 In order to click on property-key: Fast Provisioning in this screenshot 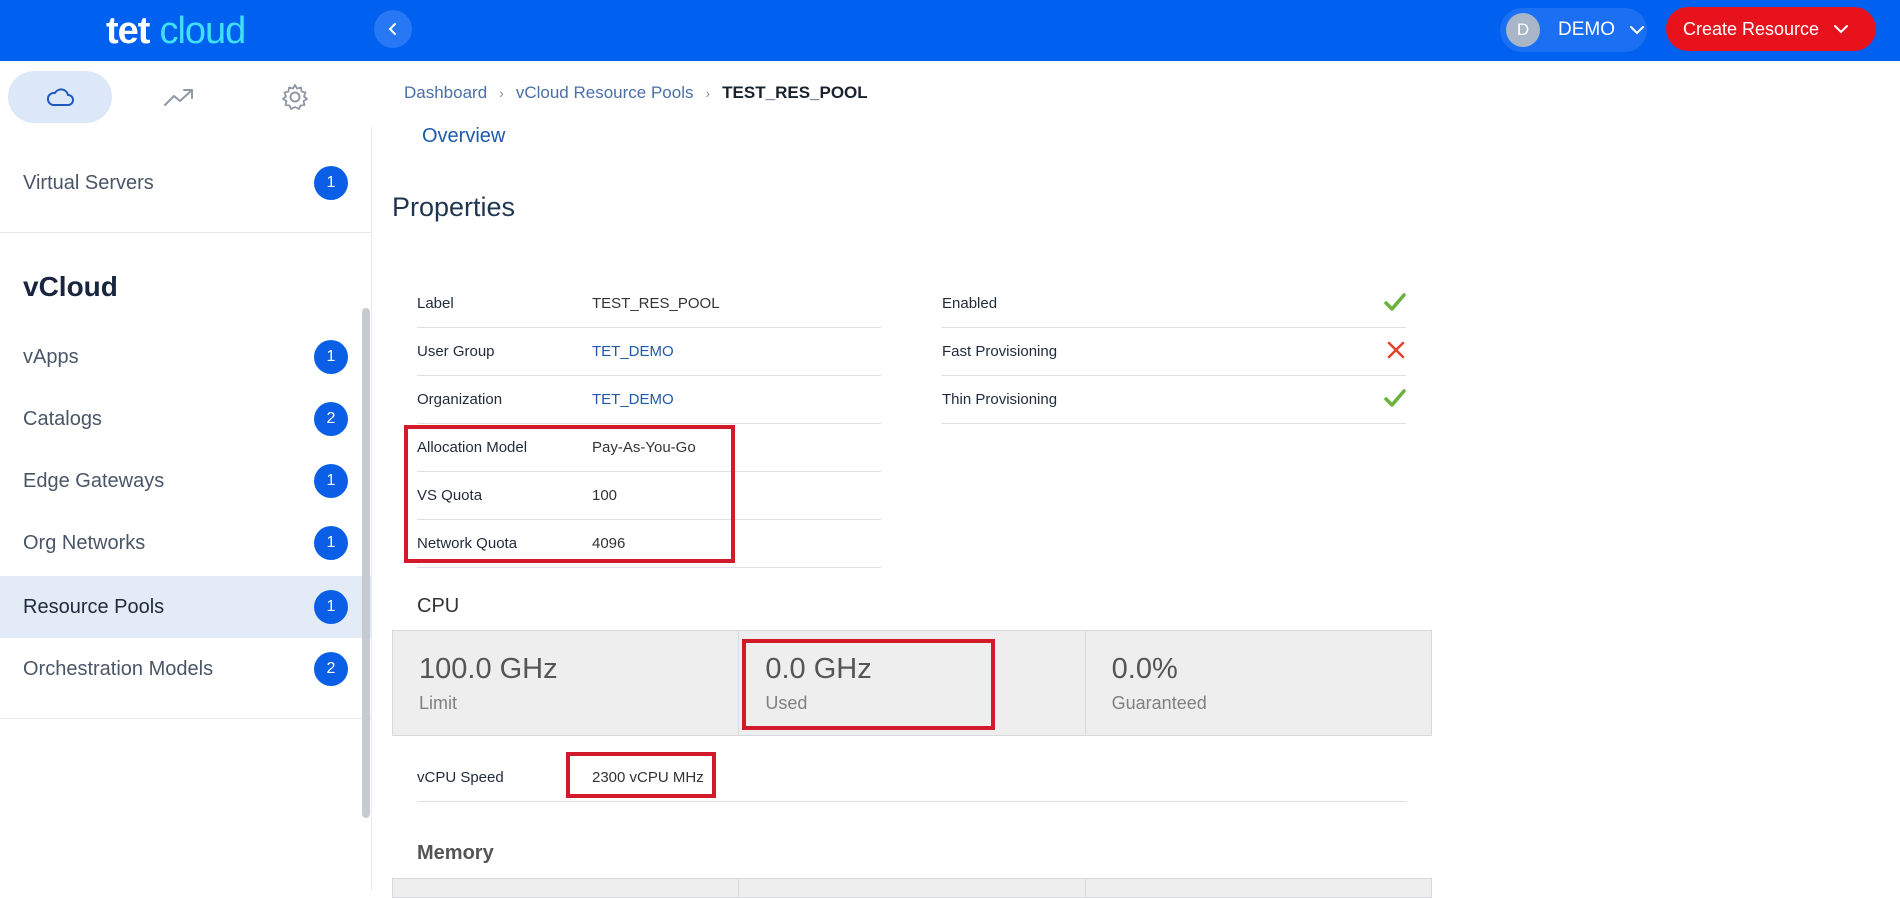, I will do `click(1000, 351)`.